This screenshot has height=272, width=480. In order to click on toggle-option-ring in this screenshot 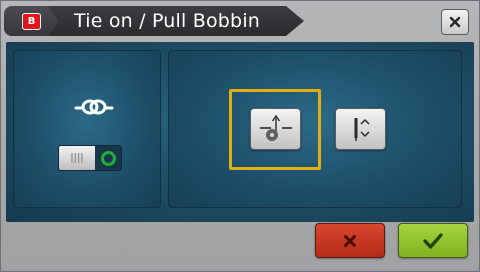, I will do `click(108, 158)`.